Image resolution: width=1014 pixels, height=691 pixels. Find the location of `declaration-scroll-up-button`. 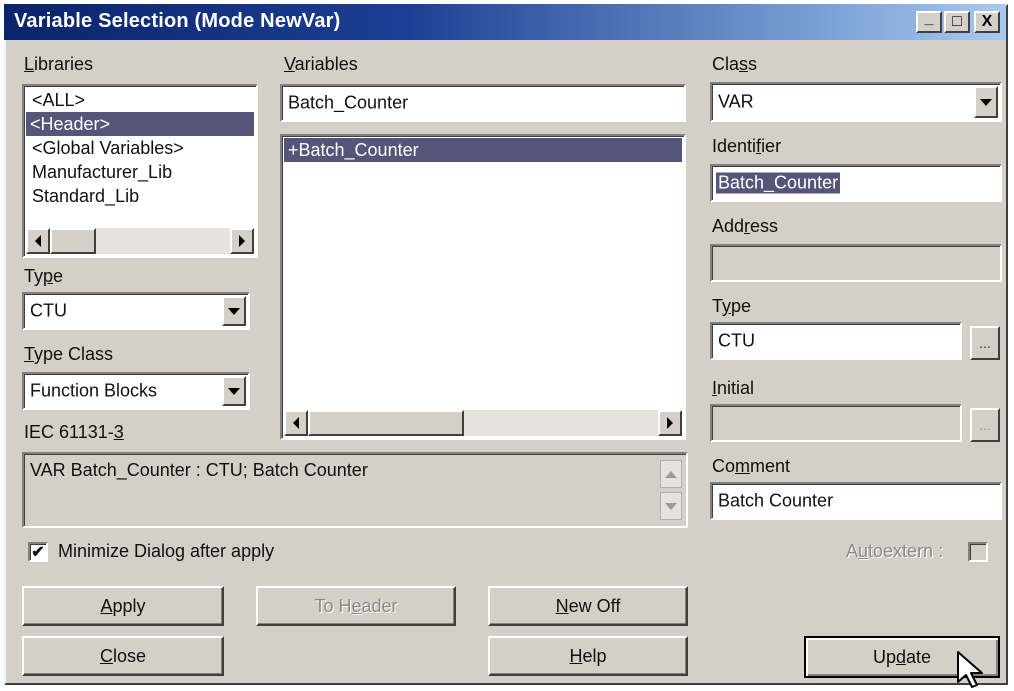

declaration-scroll-up-button is located at coordinates (671, 474).